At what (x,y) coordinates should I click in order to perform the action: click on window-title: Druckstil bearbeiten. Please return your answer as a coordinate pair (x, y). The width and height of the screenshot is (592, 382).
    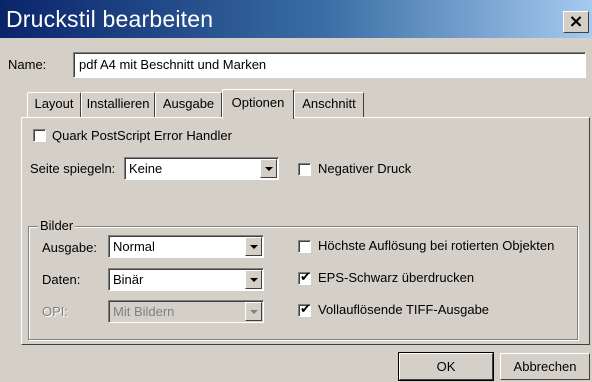
    Looking at the image, I should click on (110, 19).